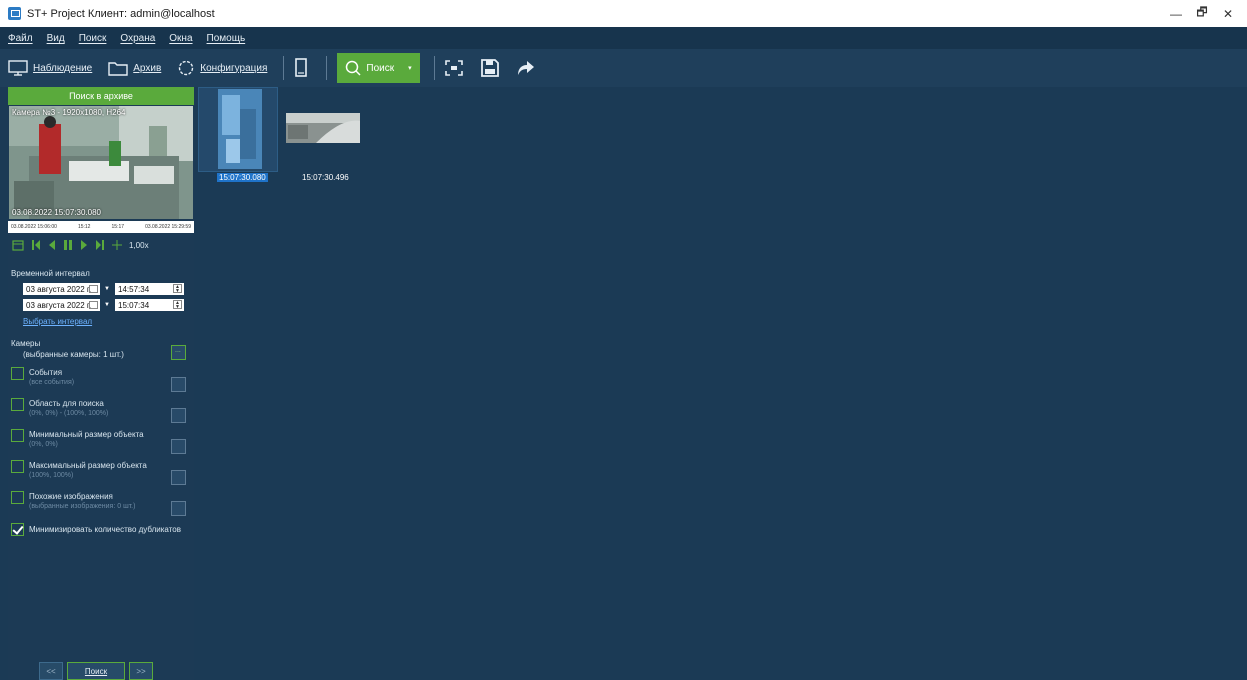 Image resolution: width=1247 pixels, height=680 pixels. I want to click on to-time-field: 15:07:34 ▲ ▼, so click(149, 305).